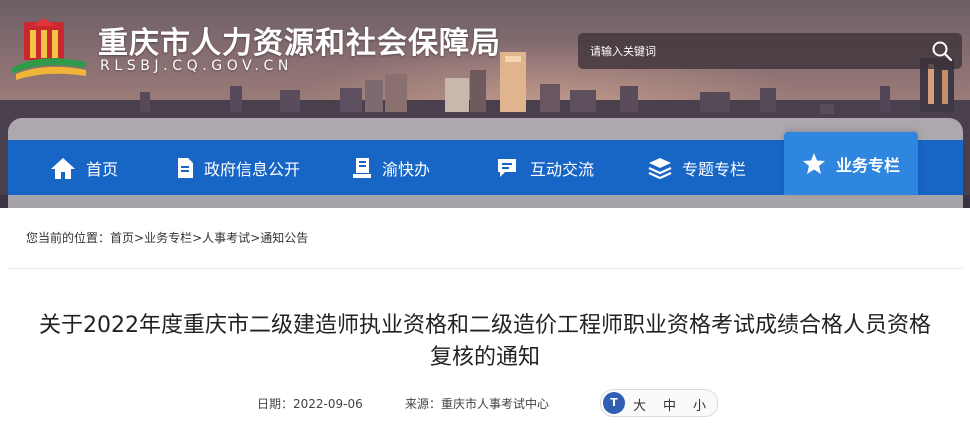 The image size is (970, 423). Describe the element at coordinates (660, 168) in the screenshot. I see `layers-icon` at that location.